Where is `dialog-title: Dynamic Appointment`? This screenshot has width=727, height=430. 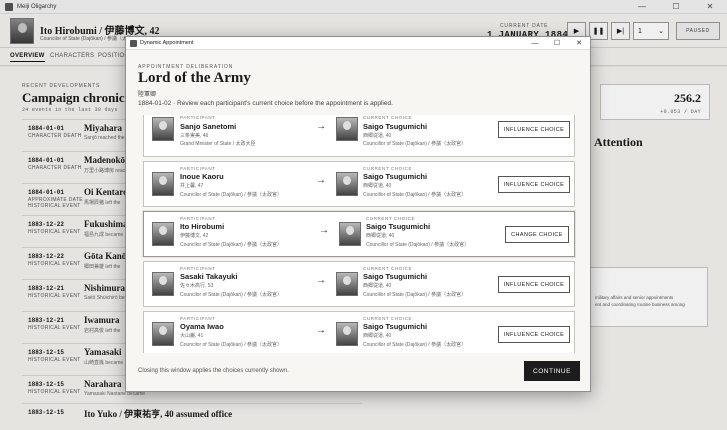 dialog-title: Dynamic Appointment is located at coordinates (167, 43).